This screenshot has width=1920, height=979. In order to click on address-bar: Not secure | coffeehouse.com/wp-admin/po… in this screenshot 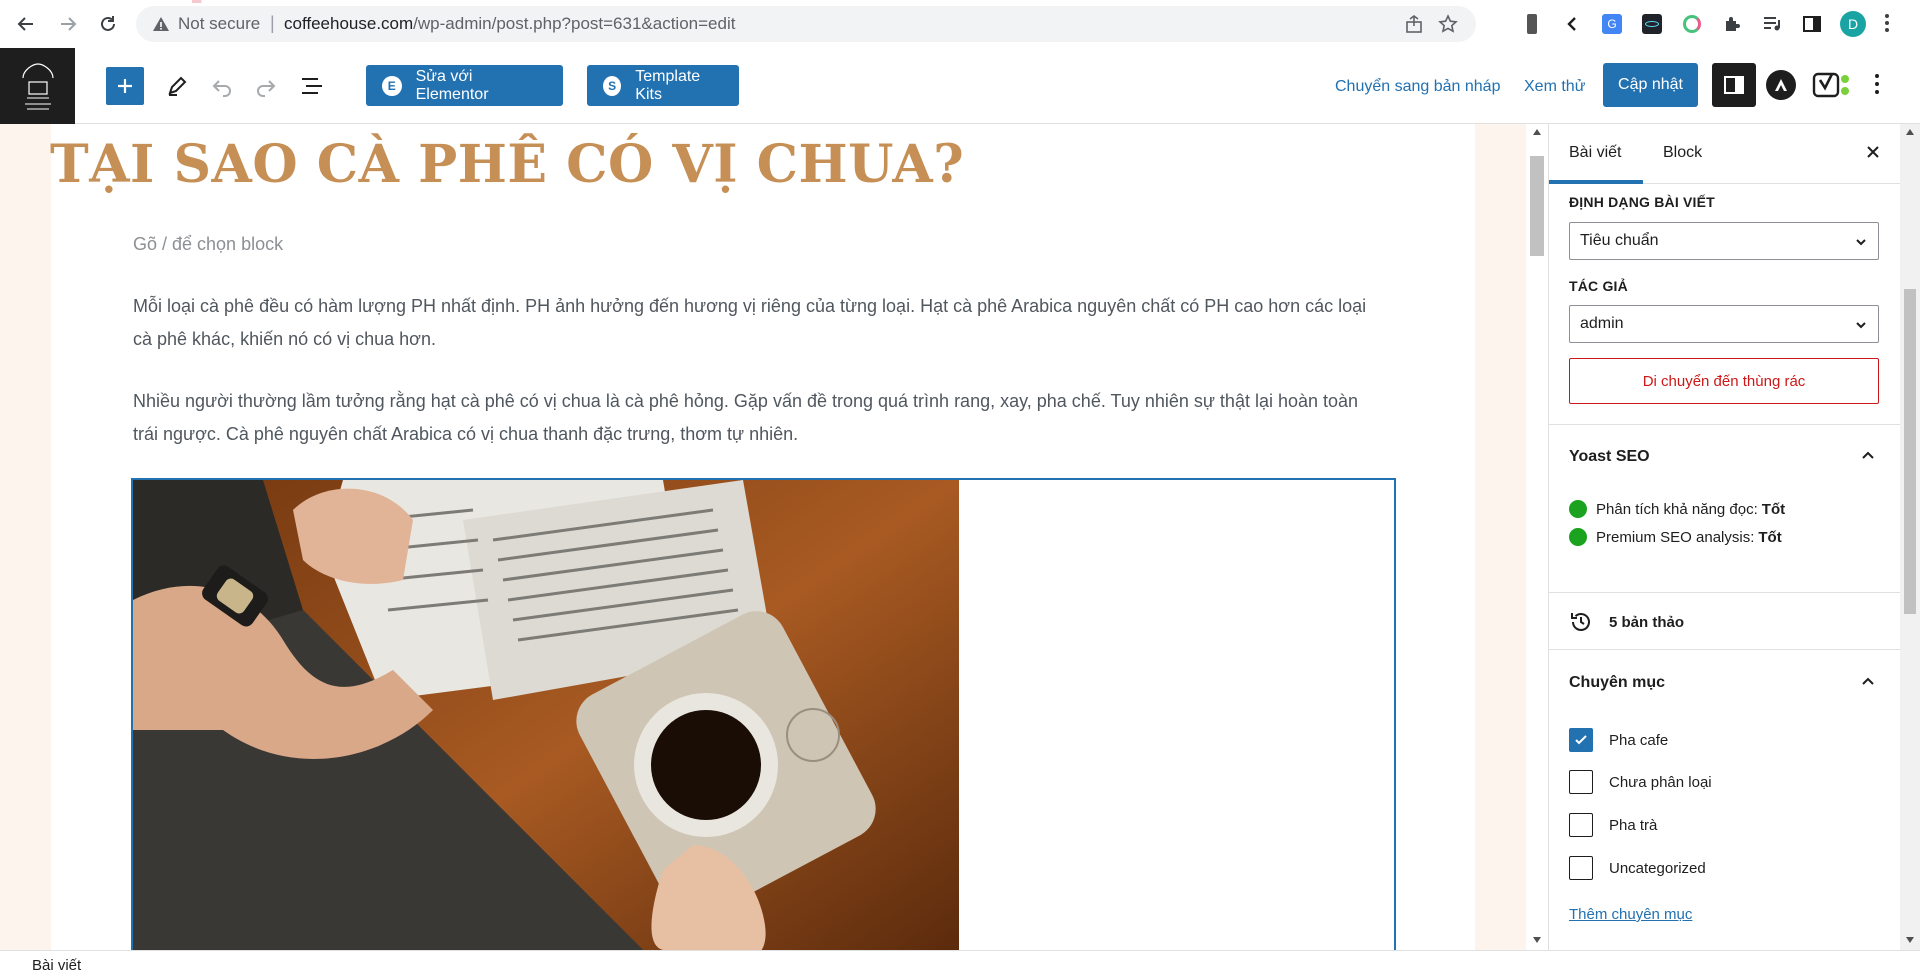, I will do `click(806, 24)`.